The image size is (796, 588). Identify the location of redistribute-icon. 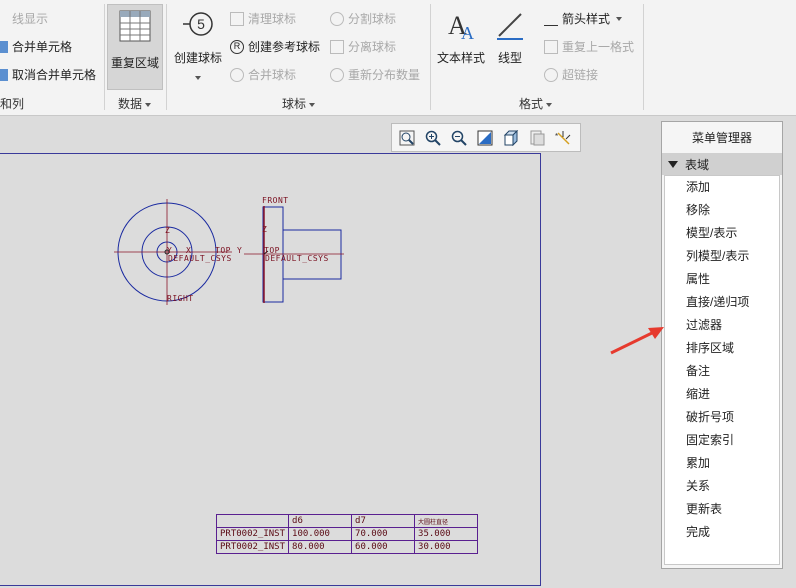
(337, 74).